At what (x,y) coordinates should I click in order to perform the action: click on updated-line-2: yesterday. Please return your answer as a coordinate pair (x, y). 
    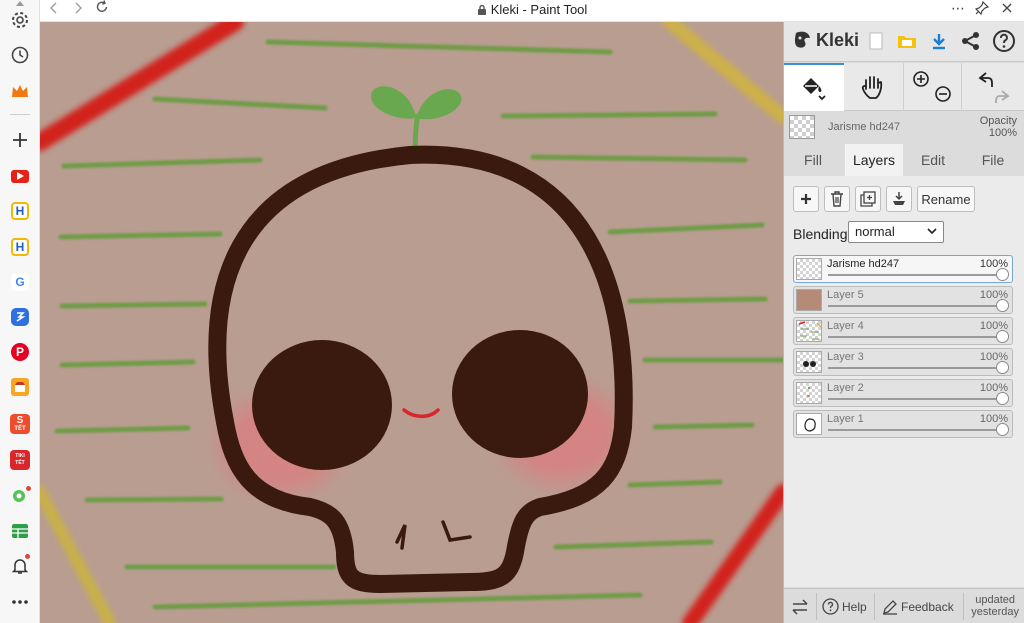
    Looking at the image, I should click on (995, 612).